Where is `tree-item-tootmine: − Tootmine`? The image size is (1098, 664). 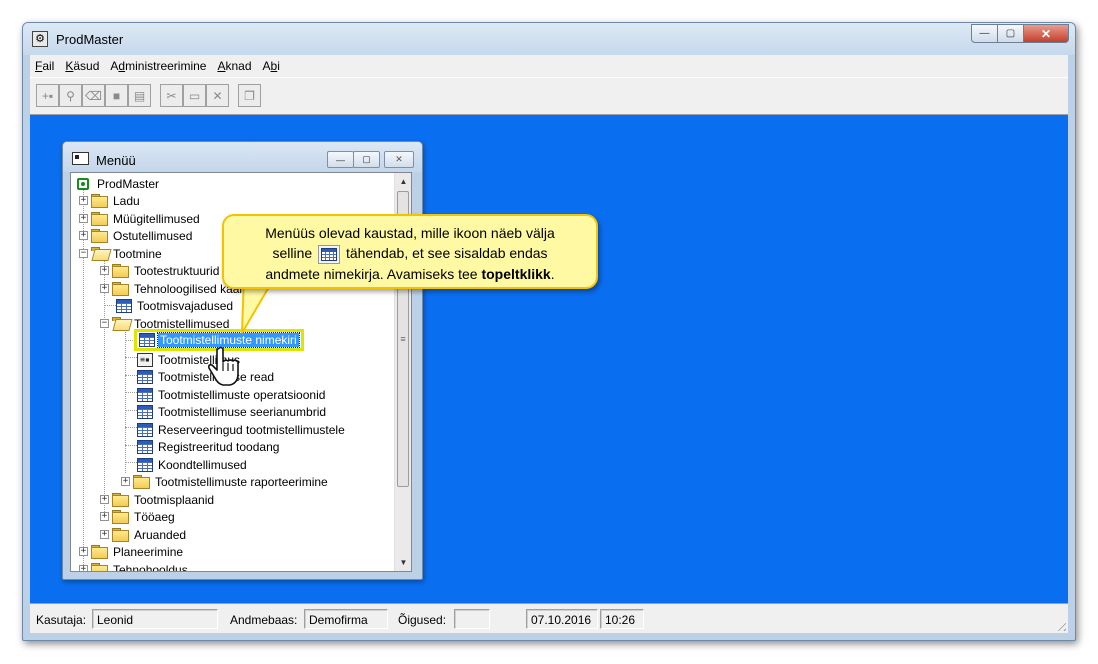 tree-item-tootmine: − Tootmine is located at coordinates (121, 253).